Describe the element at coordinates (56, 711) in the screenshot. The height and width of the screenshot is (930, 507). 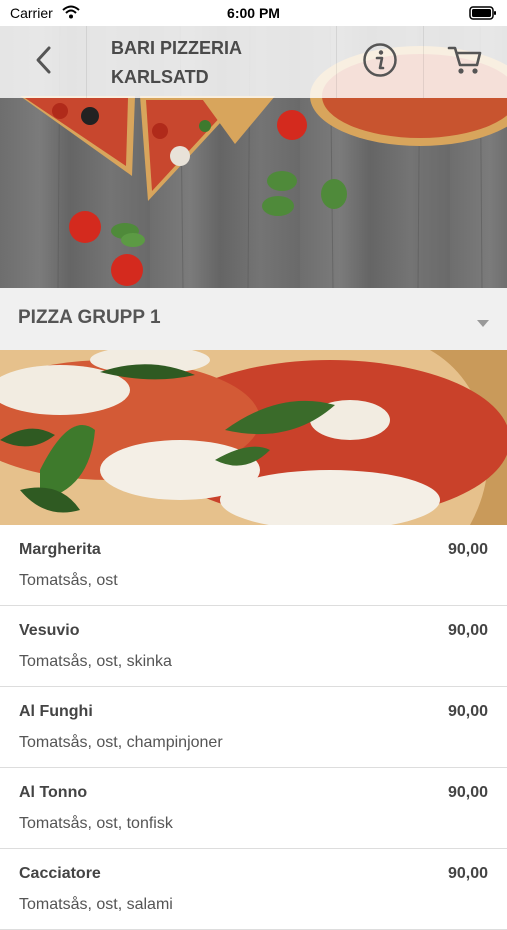
I see `menu-item-name: Al Funghi` at that location.